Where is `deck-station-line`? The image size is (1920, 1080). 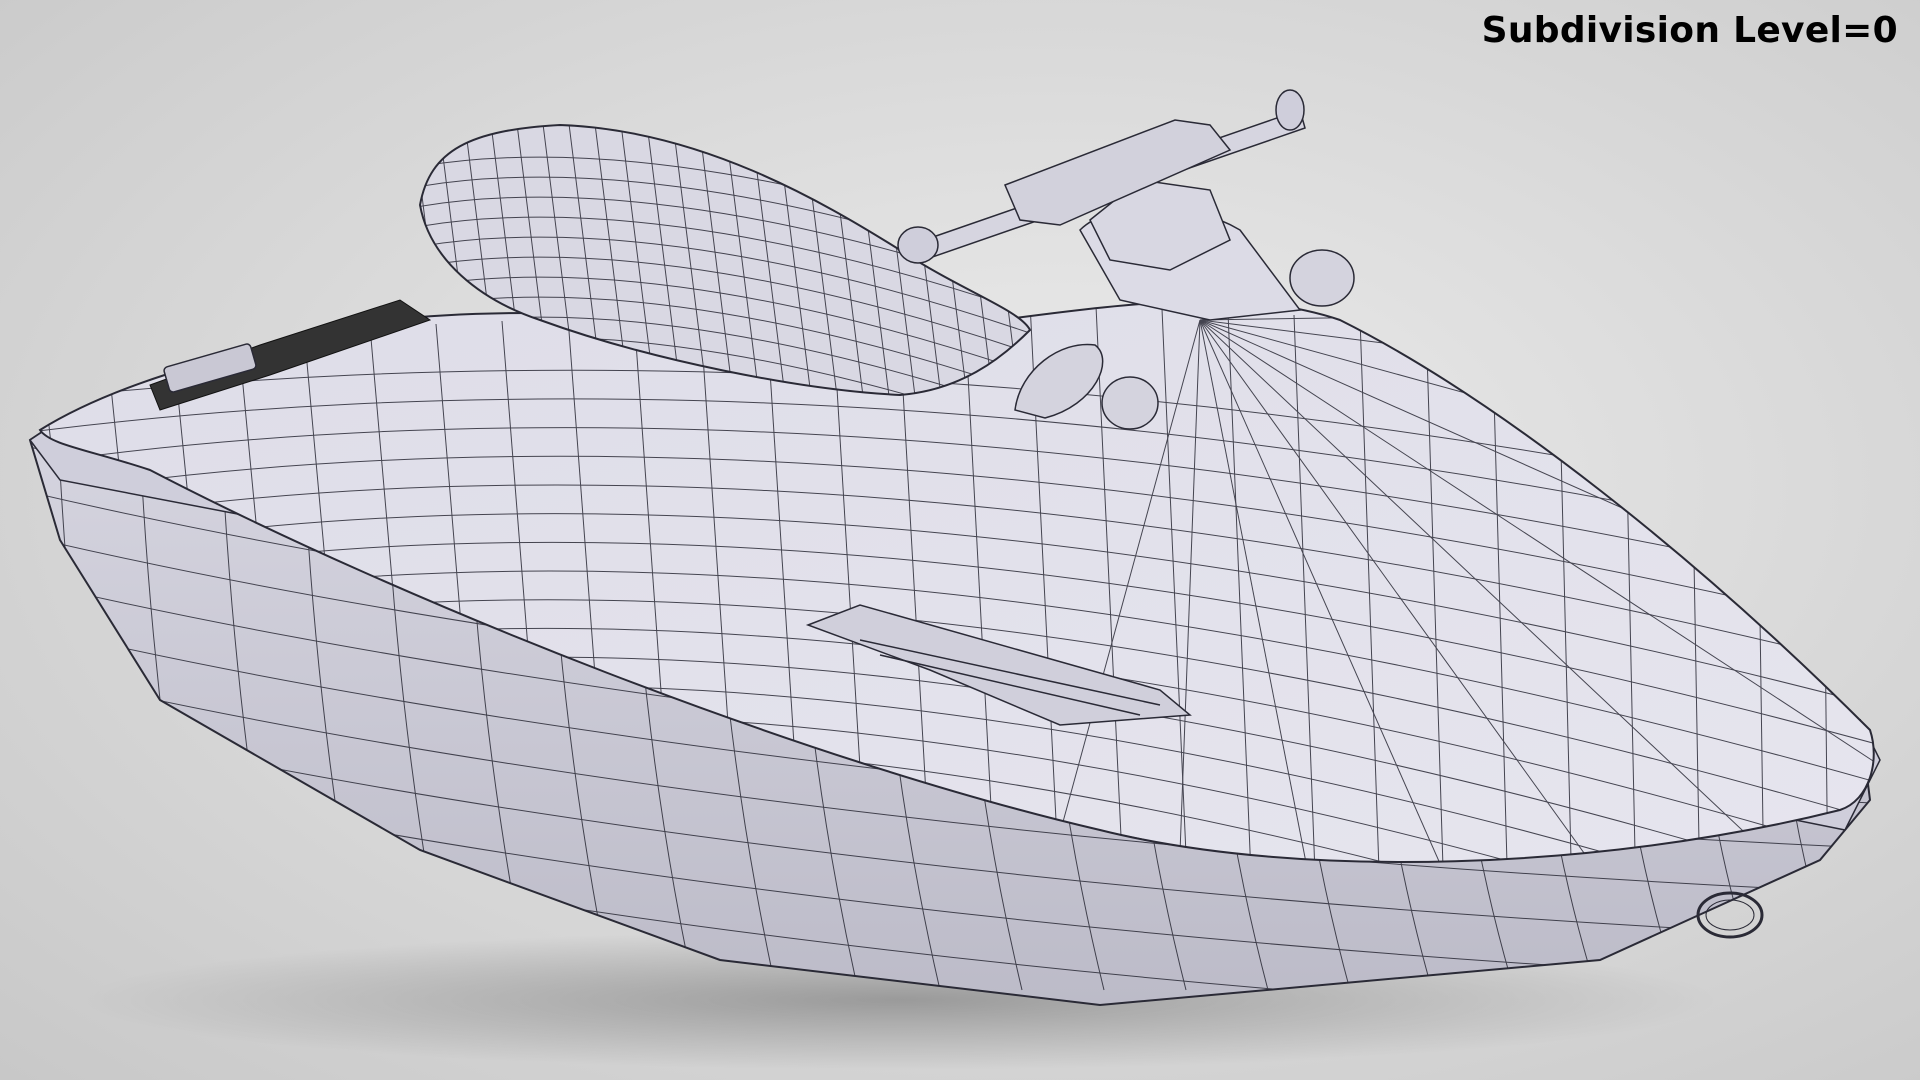
deck-station-line is located at coordinates (1890, 621).